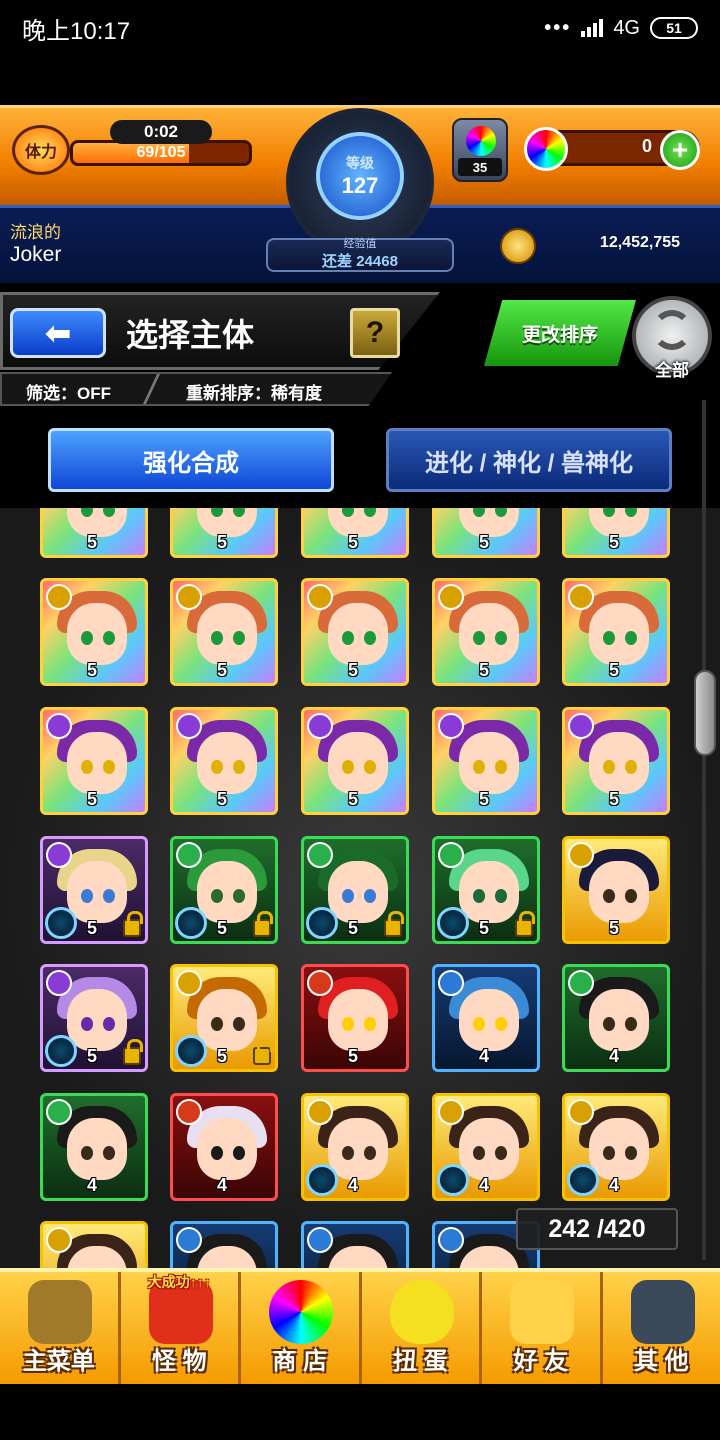 The width and height of the screenshot is (720, 1440). What do you see at coordinates (353, 1185) in the screenshot?
I see `monster-rarity: 4` at bounding box center [353, 1185].